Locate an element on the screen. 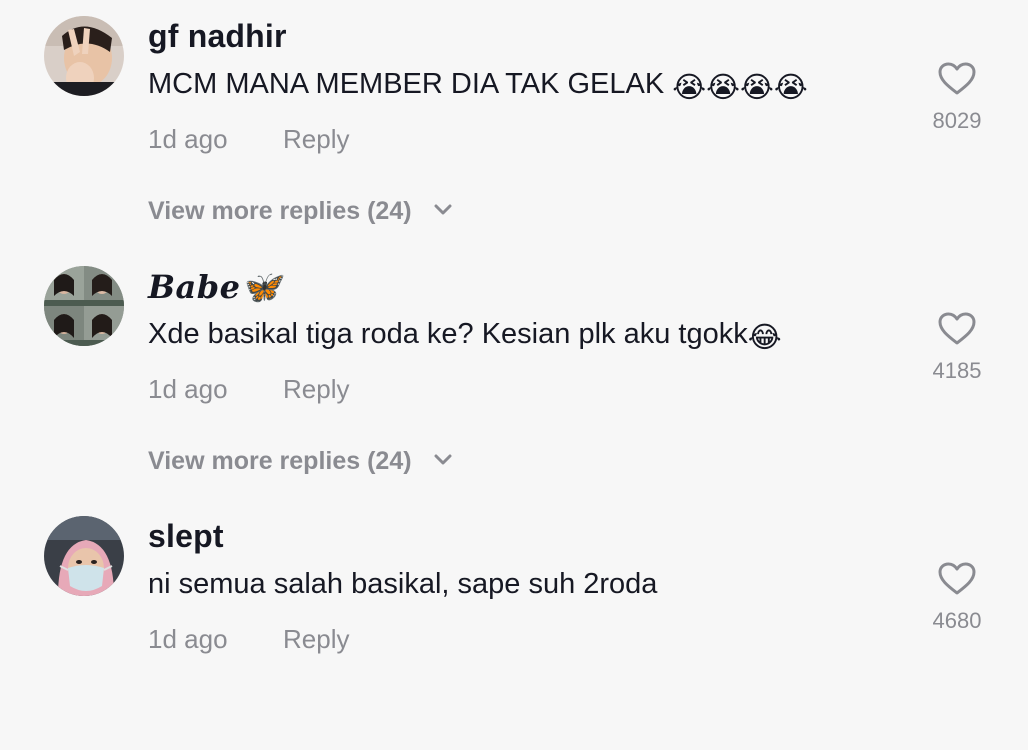 The width and height of the screenshot is (1028, 750). username: gf nadhir is located at coordinates (217, 36).